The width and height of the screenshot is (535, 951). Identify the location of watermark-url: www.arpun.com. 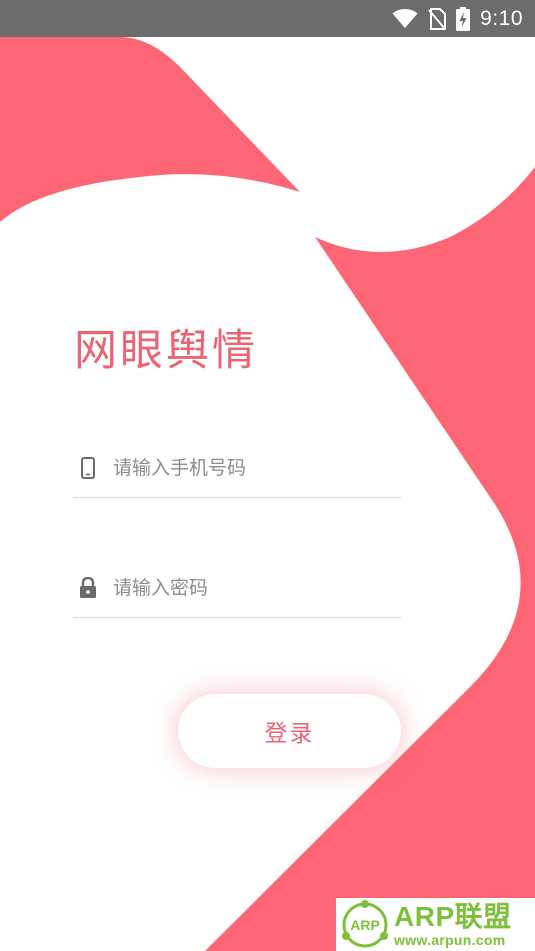
(450, 939).